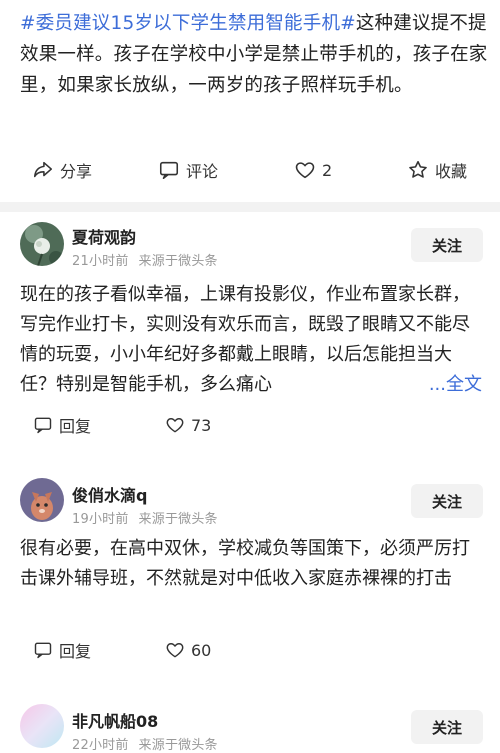 The width and height of the screenshot is (500, 753). What do you see at coordinates (169, 170) in the screenshot?
I see `comment-icon` at bounding box center [169, 170].